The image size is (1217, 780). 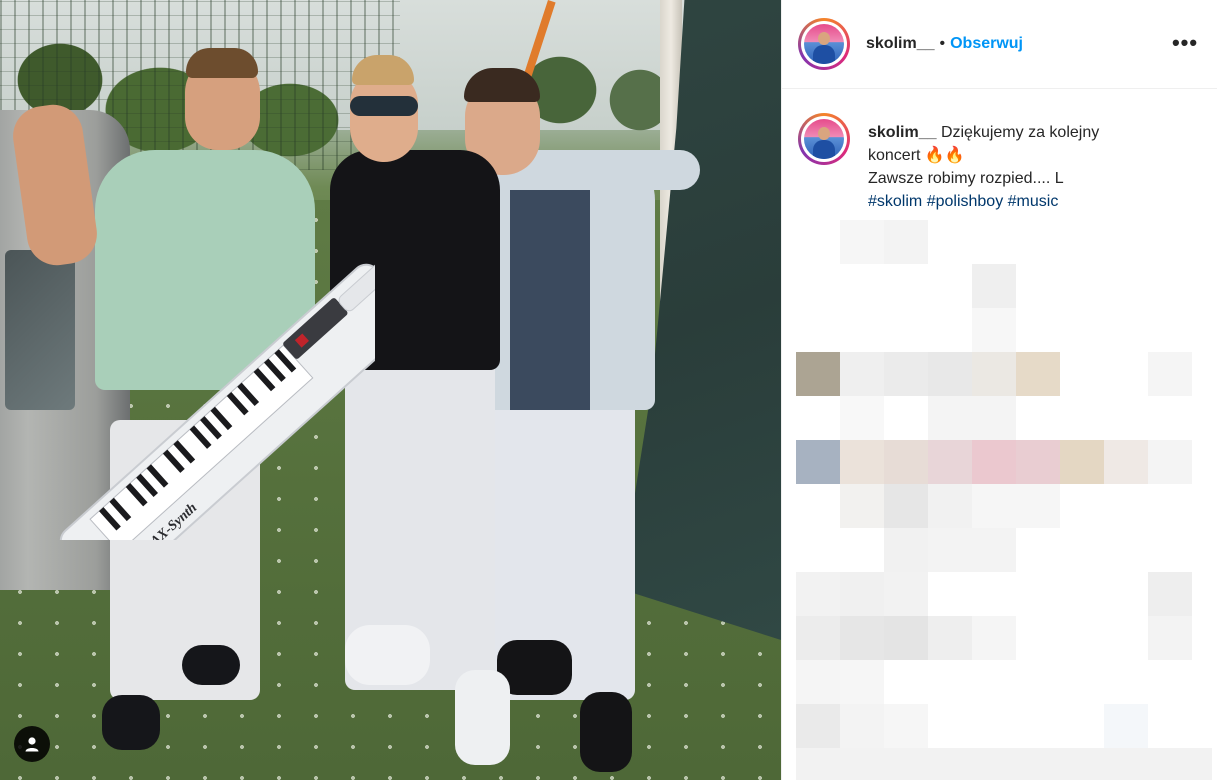 What do you see at coordinates (384, 106) in the screenshot?
I see `person-middle-sunglasses` at bounding box center [384, 106].